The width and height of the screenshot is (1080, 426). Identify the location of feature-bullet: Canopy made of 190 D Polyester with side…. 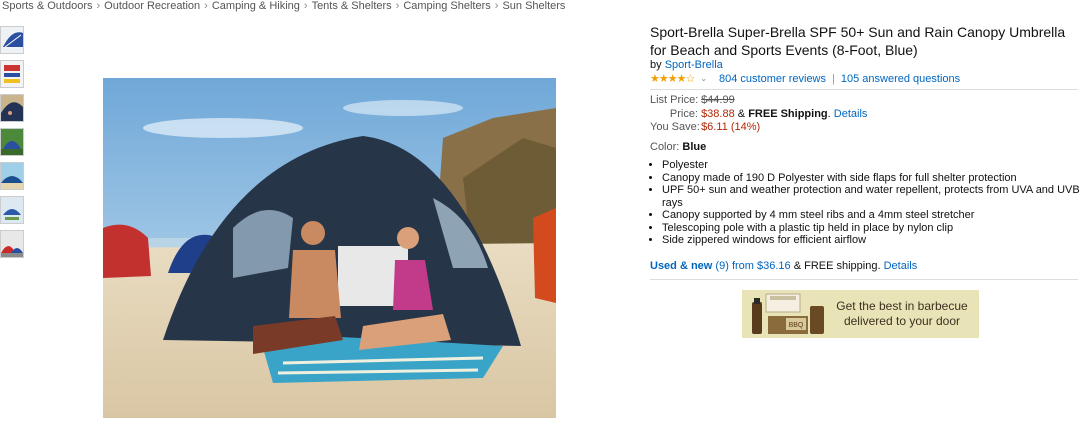
(871, 178).